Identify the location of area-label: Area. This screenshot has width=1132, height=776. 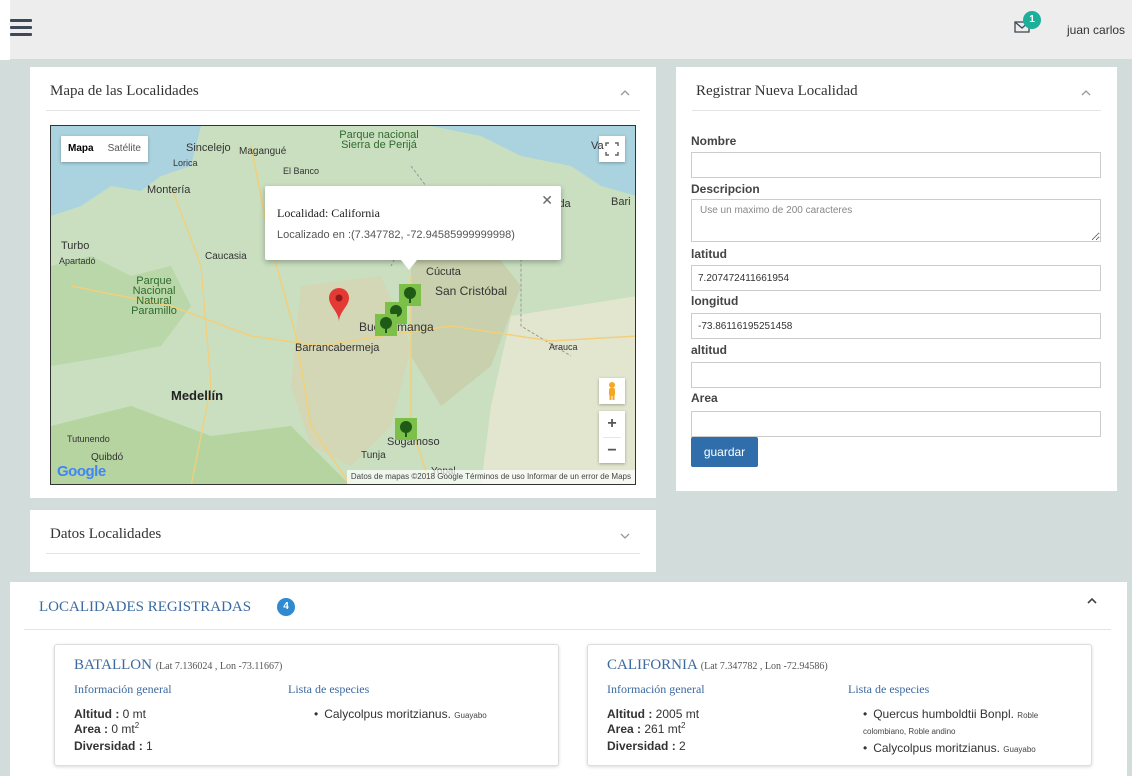
(704, 398).